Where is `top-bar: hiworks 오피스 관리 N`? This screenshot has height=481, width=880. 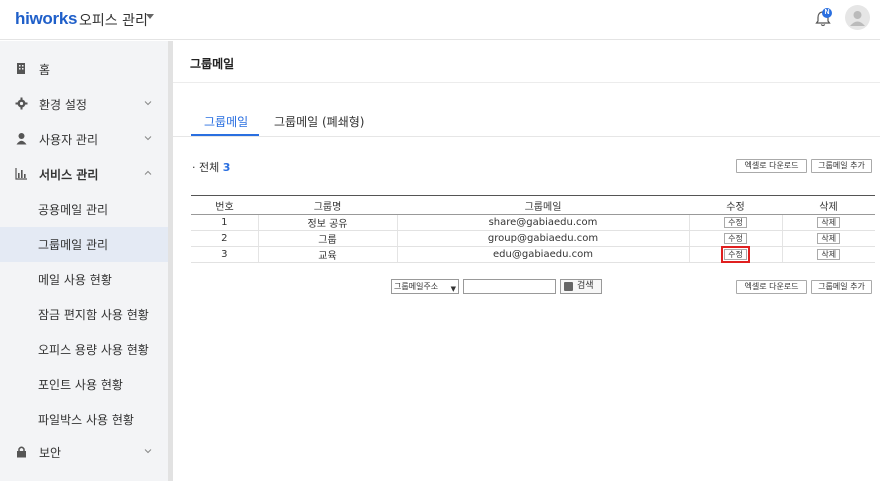 top-bar: hiworks 오피스 관리 N is located at coordinates (440, 20).